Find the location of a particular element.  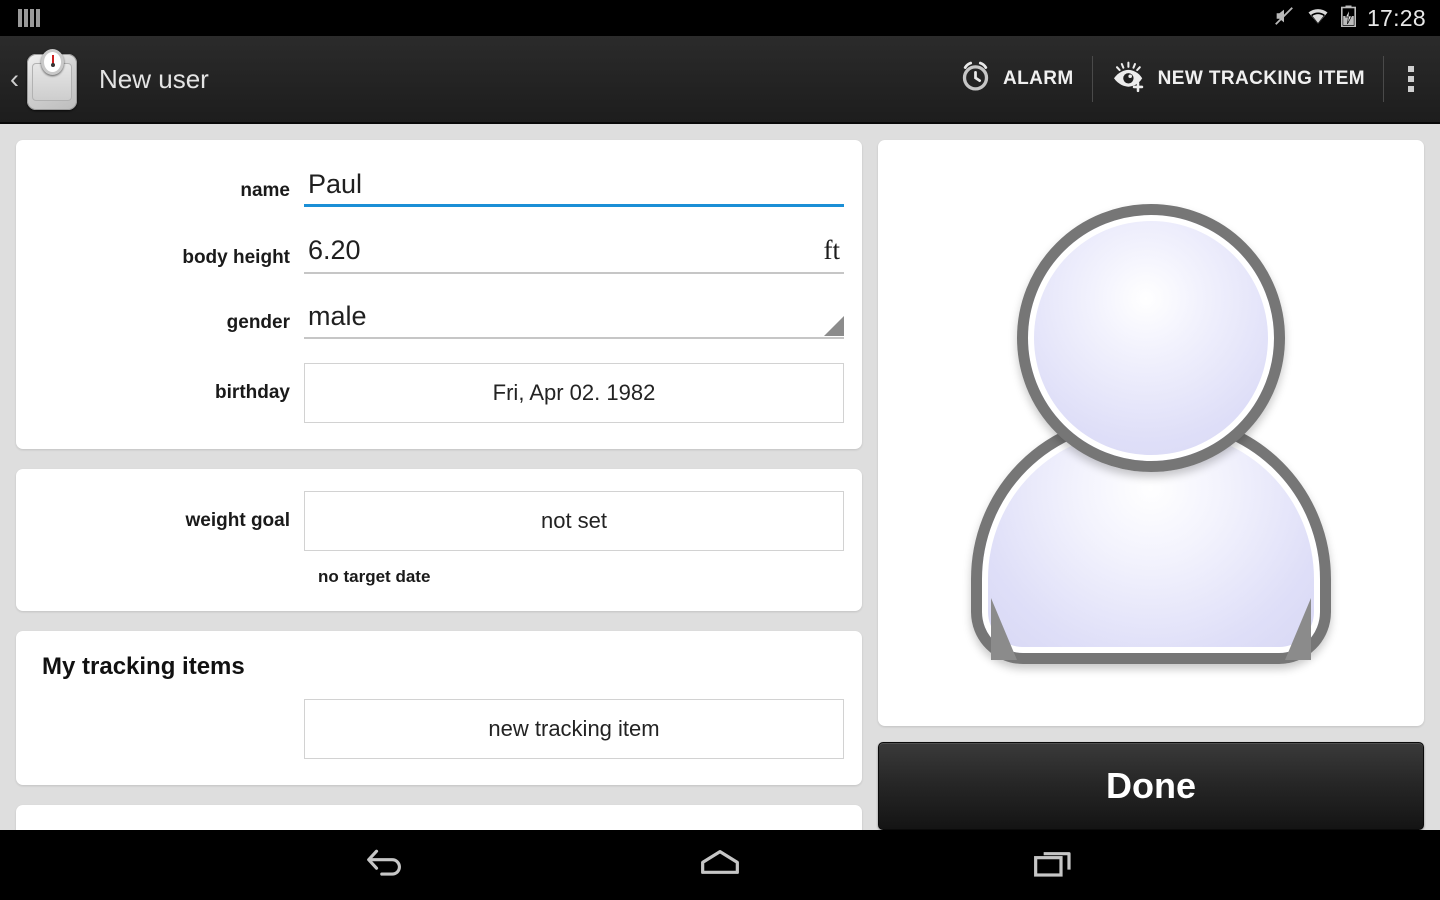

home-icon is located at coordinates (720, 865).